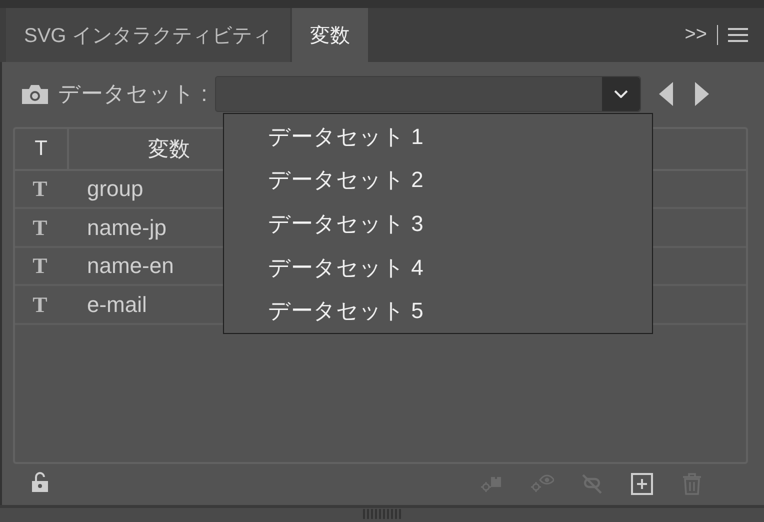  What do you see at coordinates (35, 94) in the screenshot?
I see `camera-icon` at bounding box center [35, 94].